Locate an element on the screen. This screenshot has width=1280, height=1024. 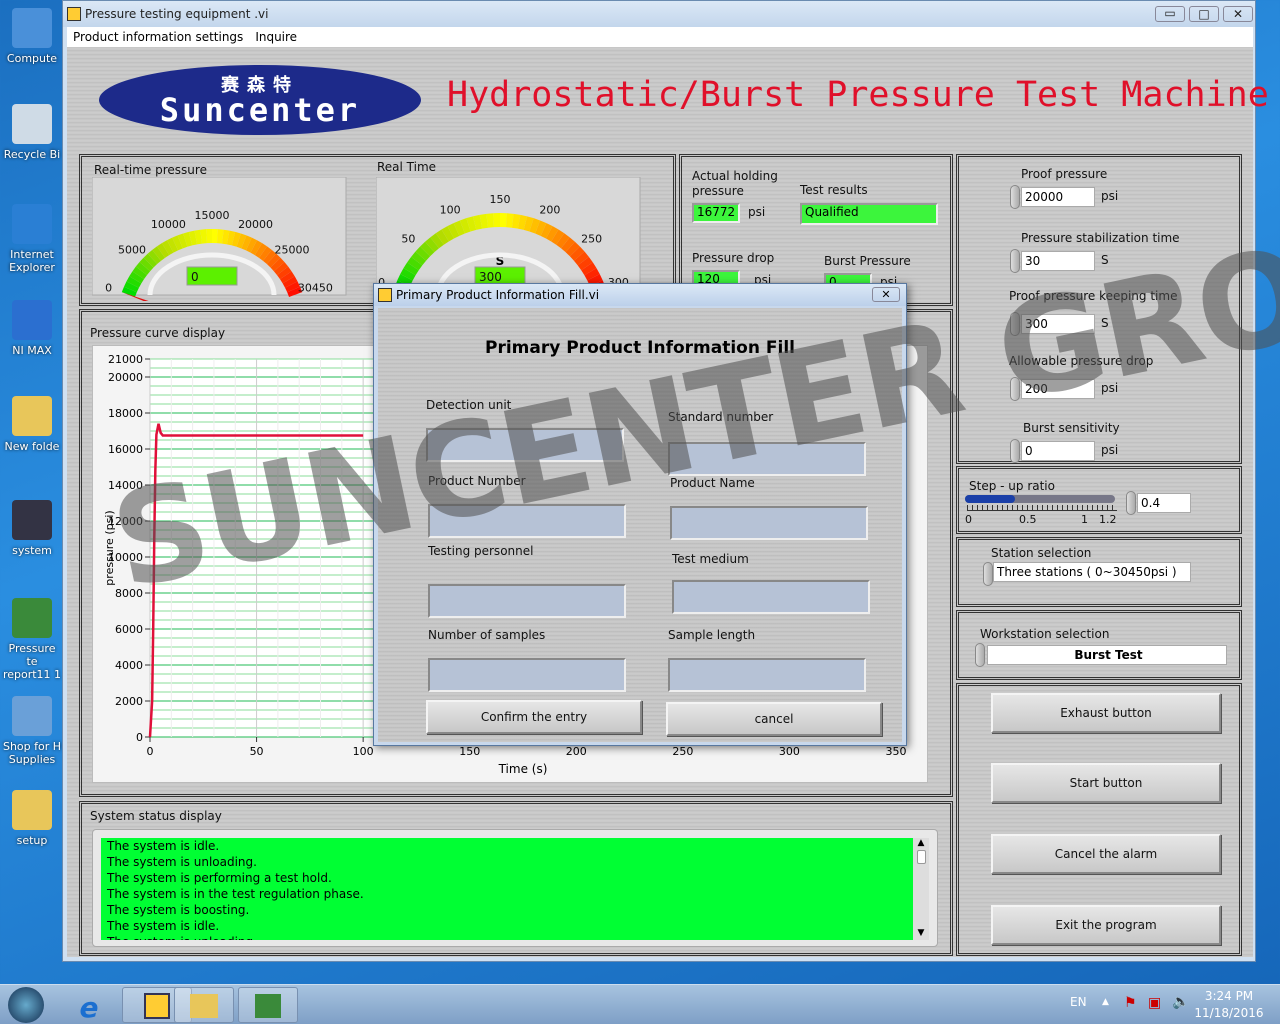
setting-input: 0 is located at coordinates (1058, 451).